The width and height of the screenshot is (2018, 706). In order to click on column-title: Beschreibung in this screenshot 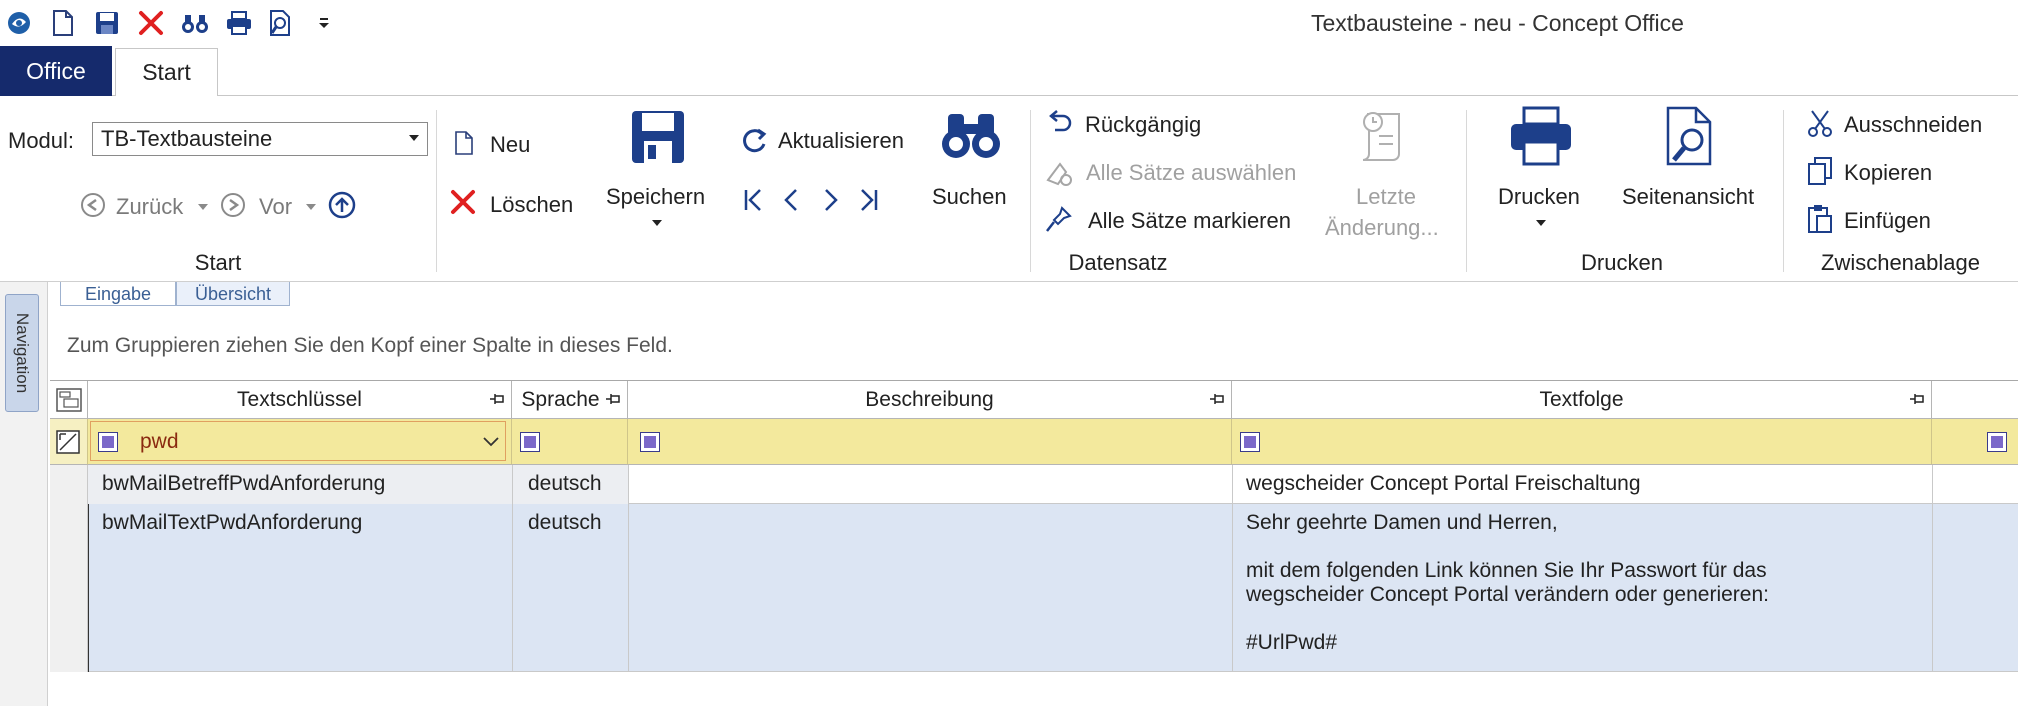, I will do `click(929, 399)`.